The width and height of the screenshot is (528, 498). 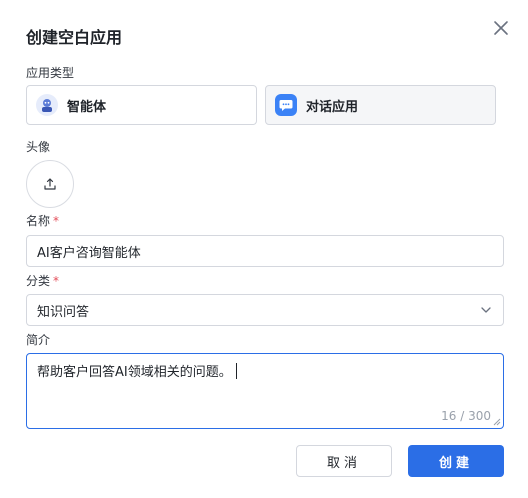 I want to click on avatar-label: 头像, so click(x=38, y=147).